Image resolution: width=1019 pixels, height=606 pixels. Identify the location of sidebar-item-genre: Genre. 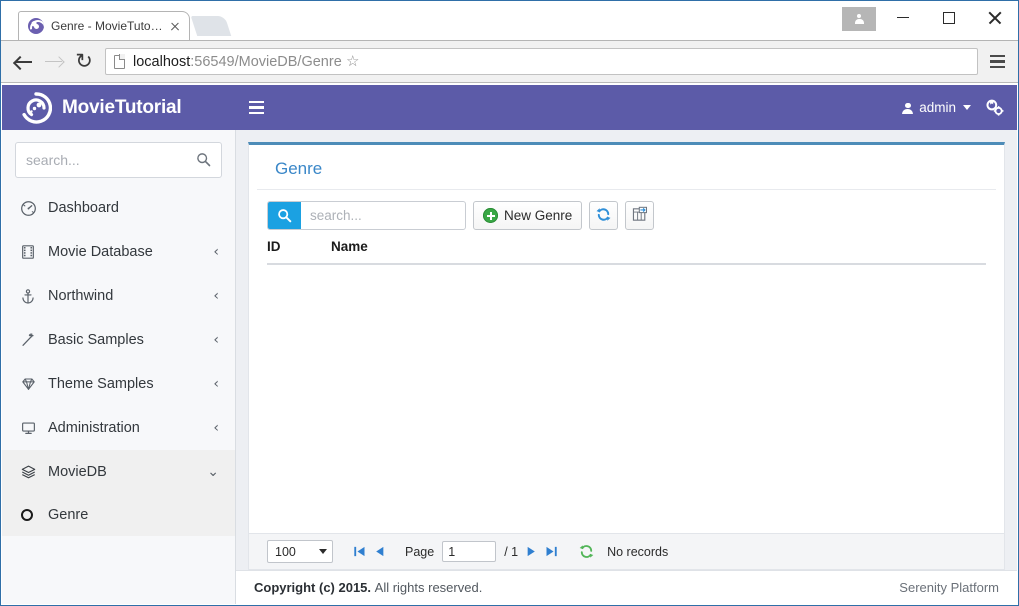
(118, 515).